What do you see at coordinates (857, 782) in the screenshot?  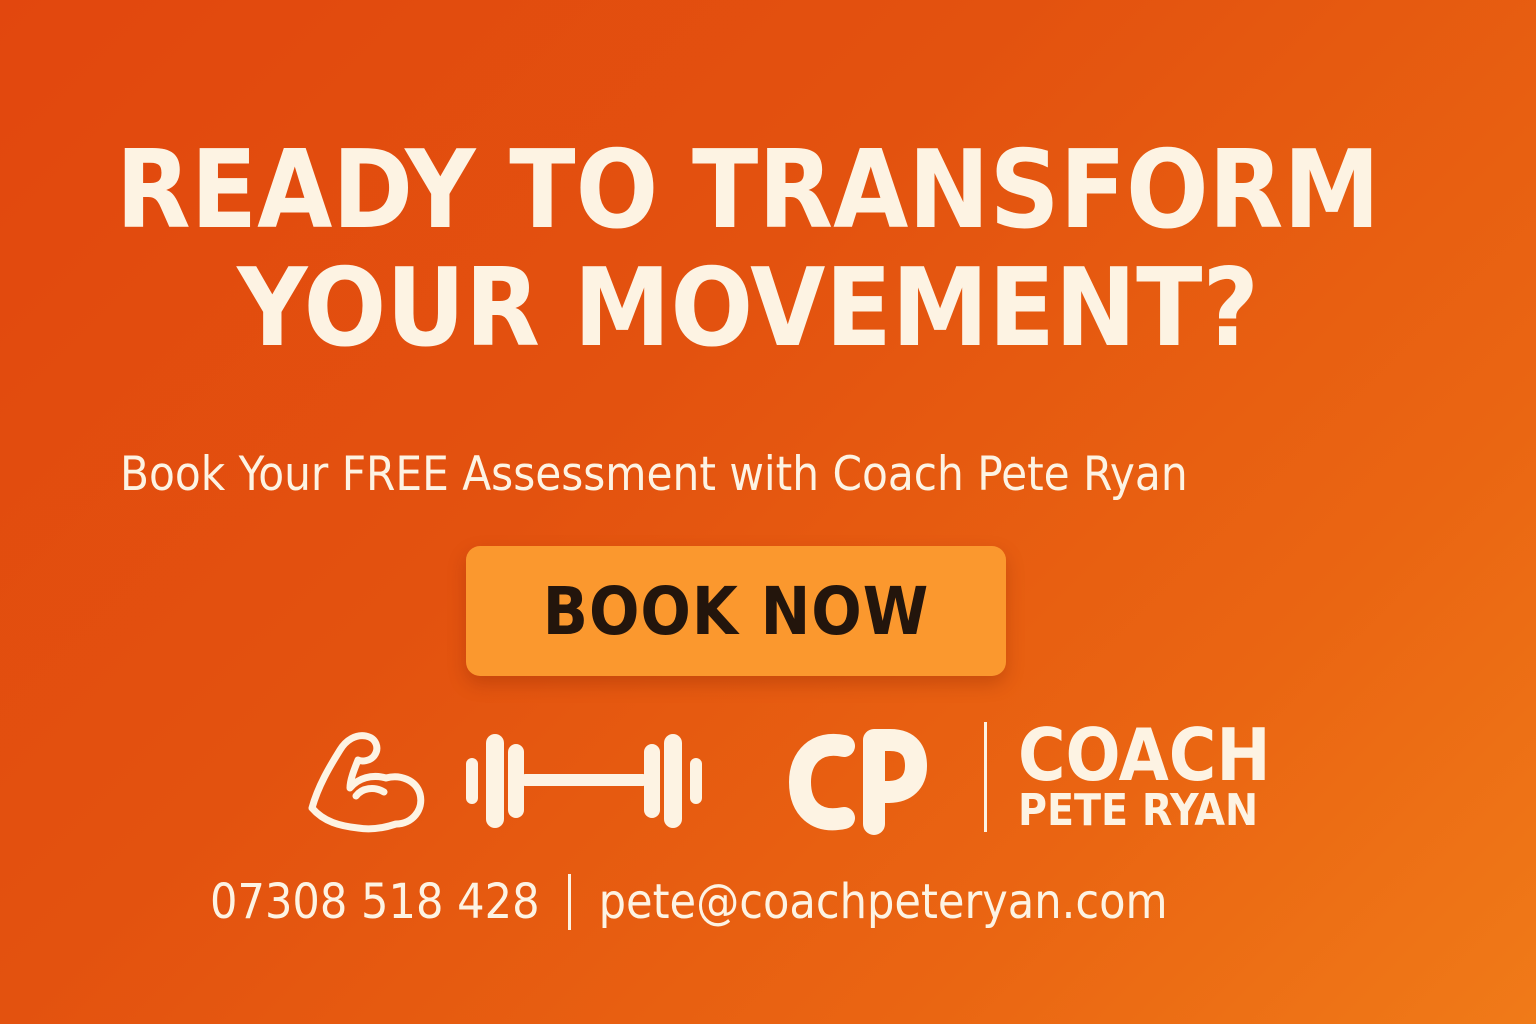 I see `cp-monogram-icon` at bounding box center [857, 782].